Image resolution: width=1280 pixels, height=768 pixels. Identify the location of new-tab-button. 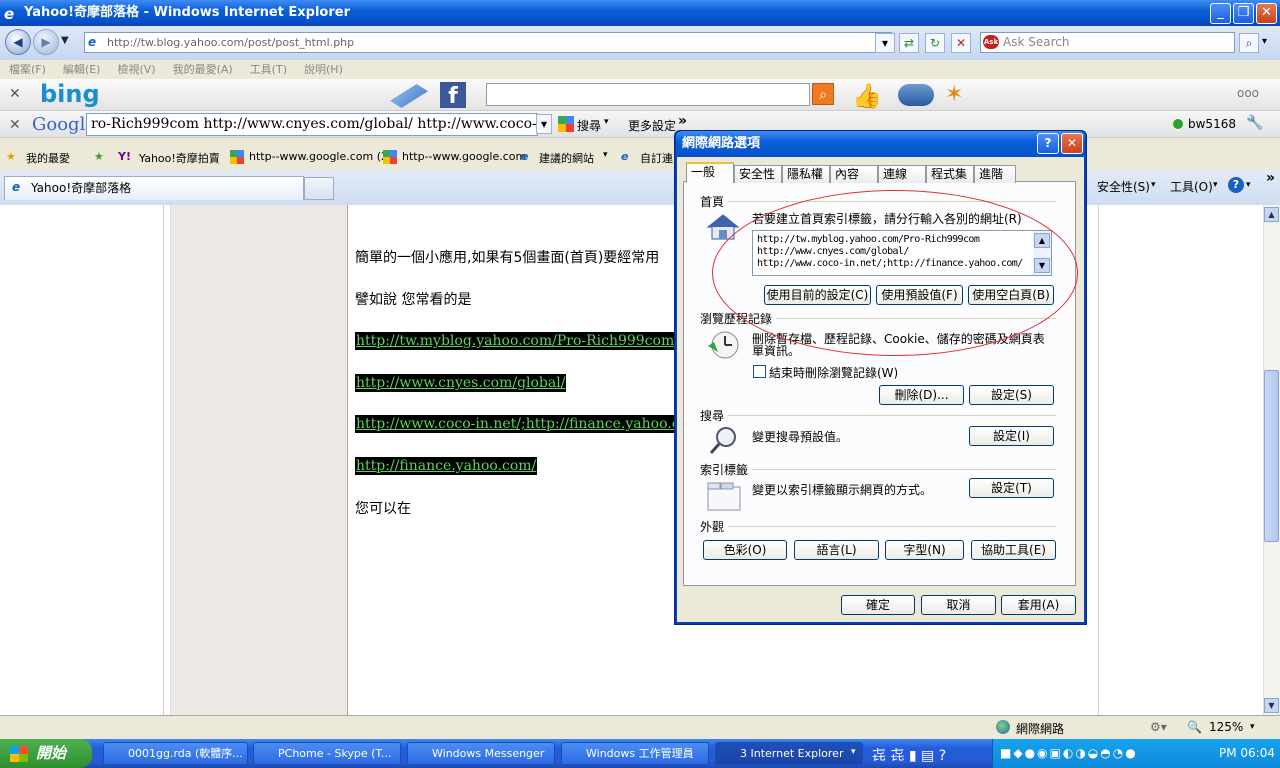
(319, 188).